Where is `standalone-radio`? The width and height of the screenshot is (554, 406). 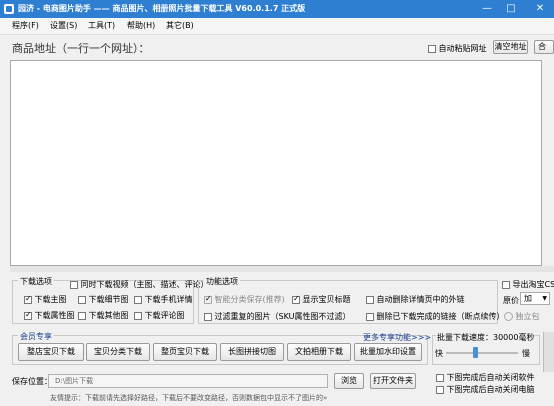 standalone-radio is located at coordinates (508, 316).